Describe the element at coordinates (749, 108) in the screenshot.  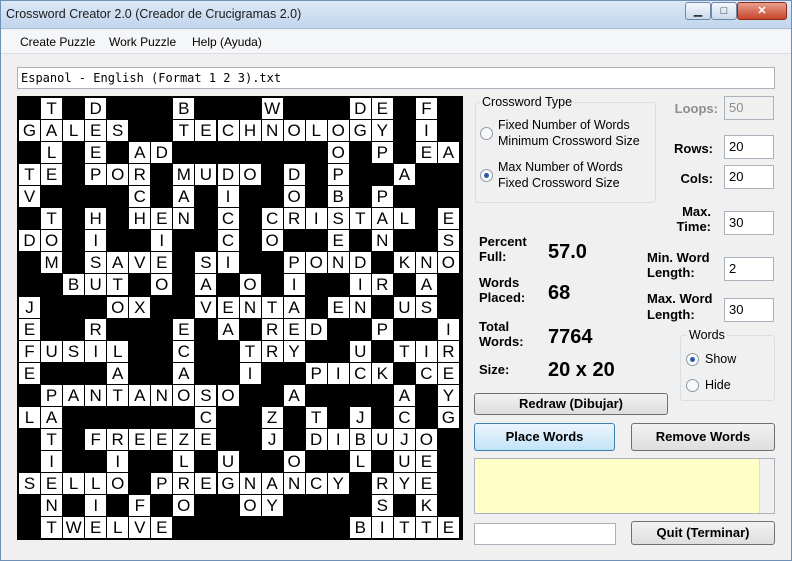
I see `loops-input: 50` at that location.